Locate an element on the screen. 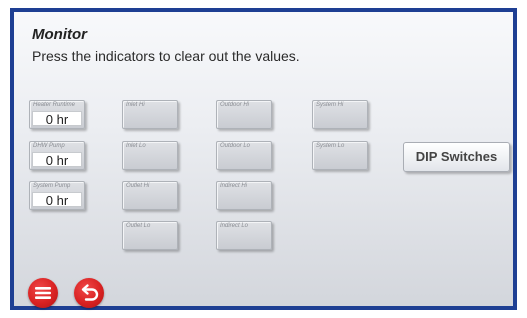 The image size is (527, 318). indicator-heater-runtime: Heater Runtime 0 hr is located at coordinates (57, 114).